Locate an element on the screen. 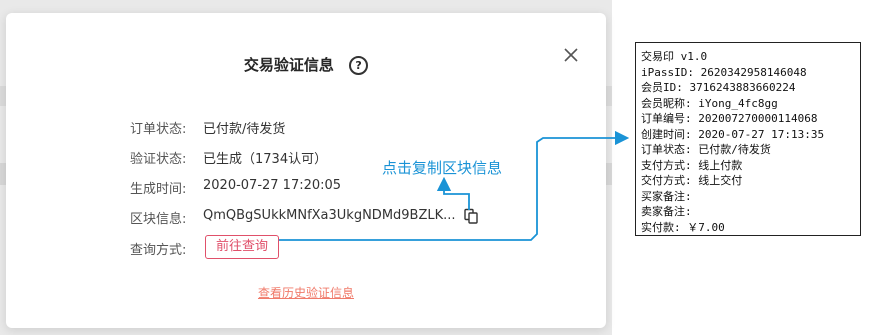  row-label: 查询方式: is located at coordinates (158, 250).